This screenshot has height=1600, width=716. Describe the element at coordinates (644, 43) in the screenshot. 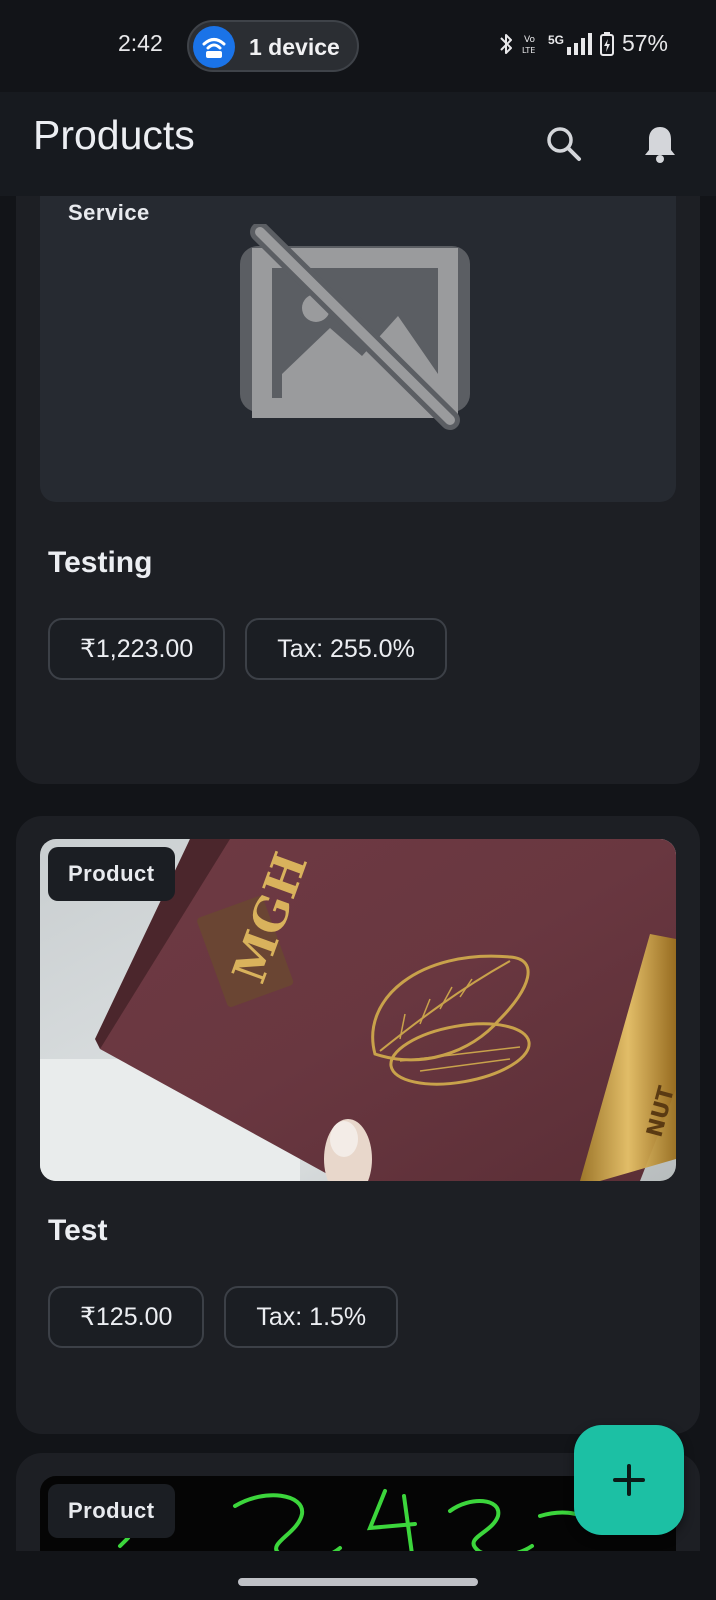

I see `battery-percent: 57%` at that location.